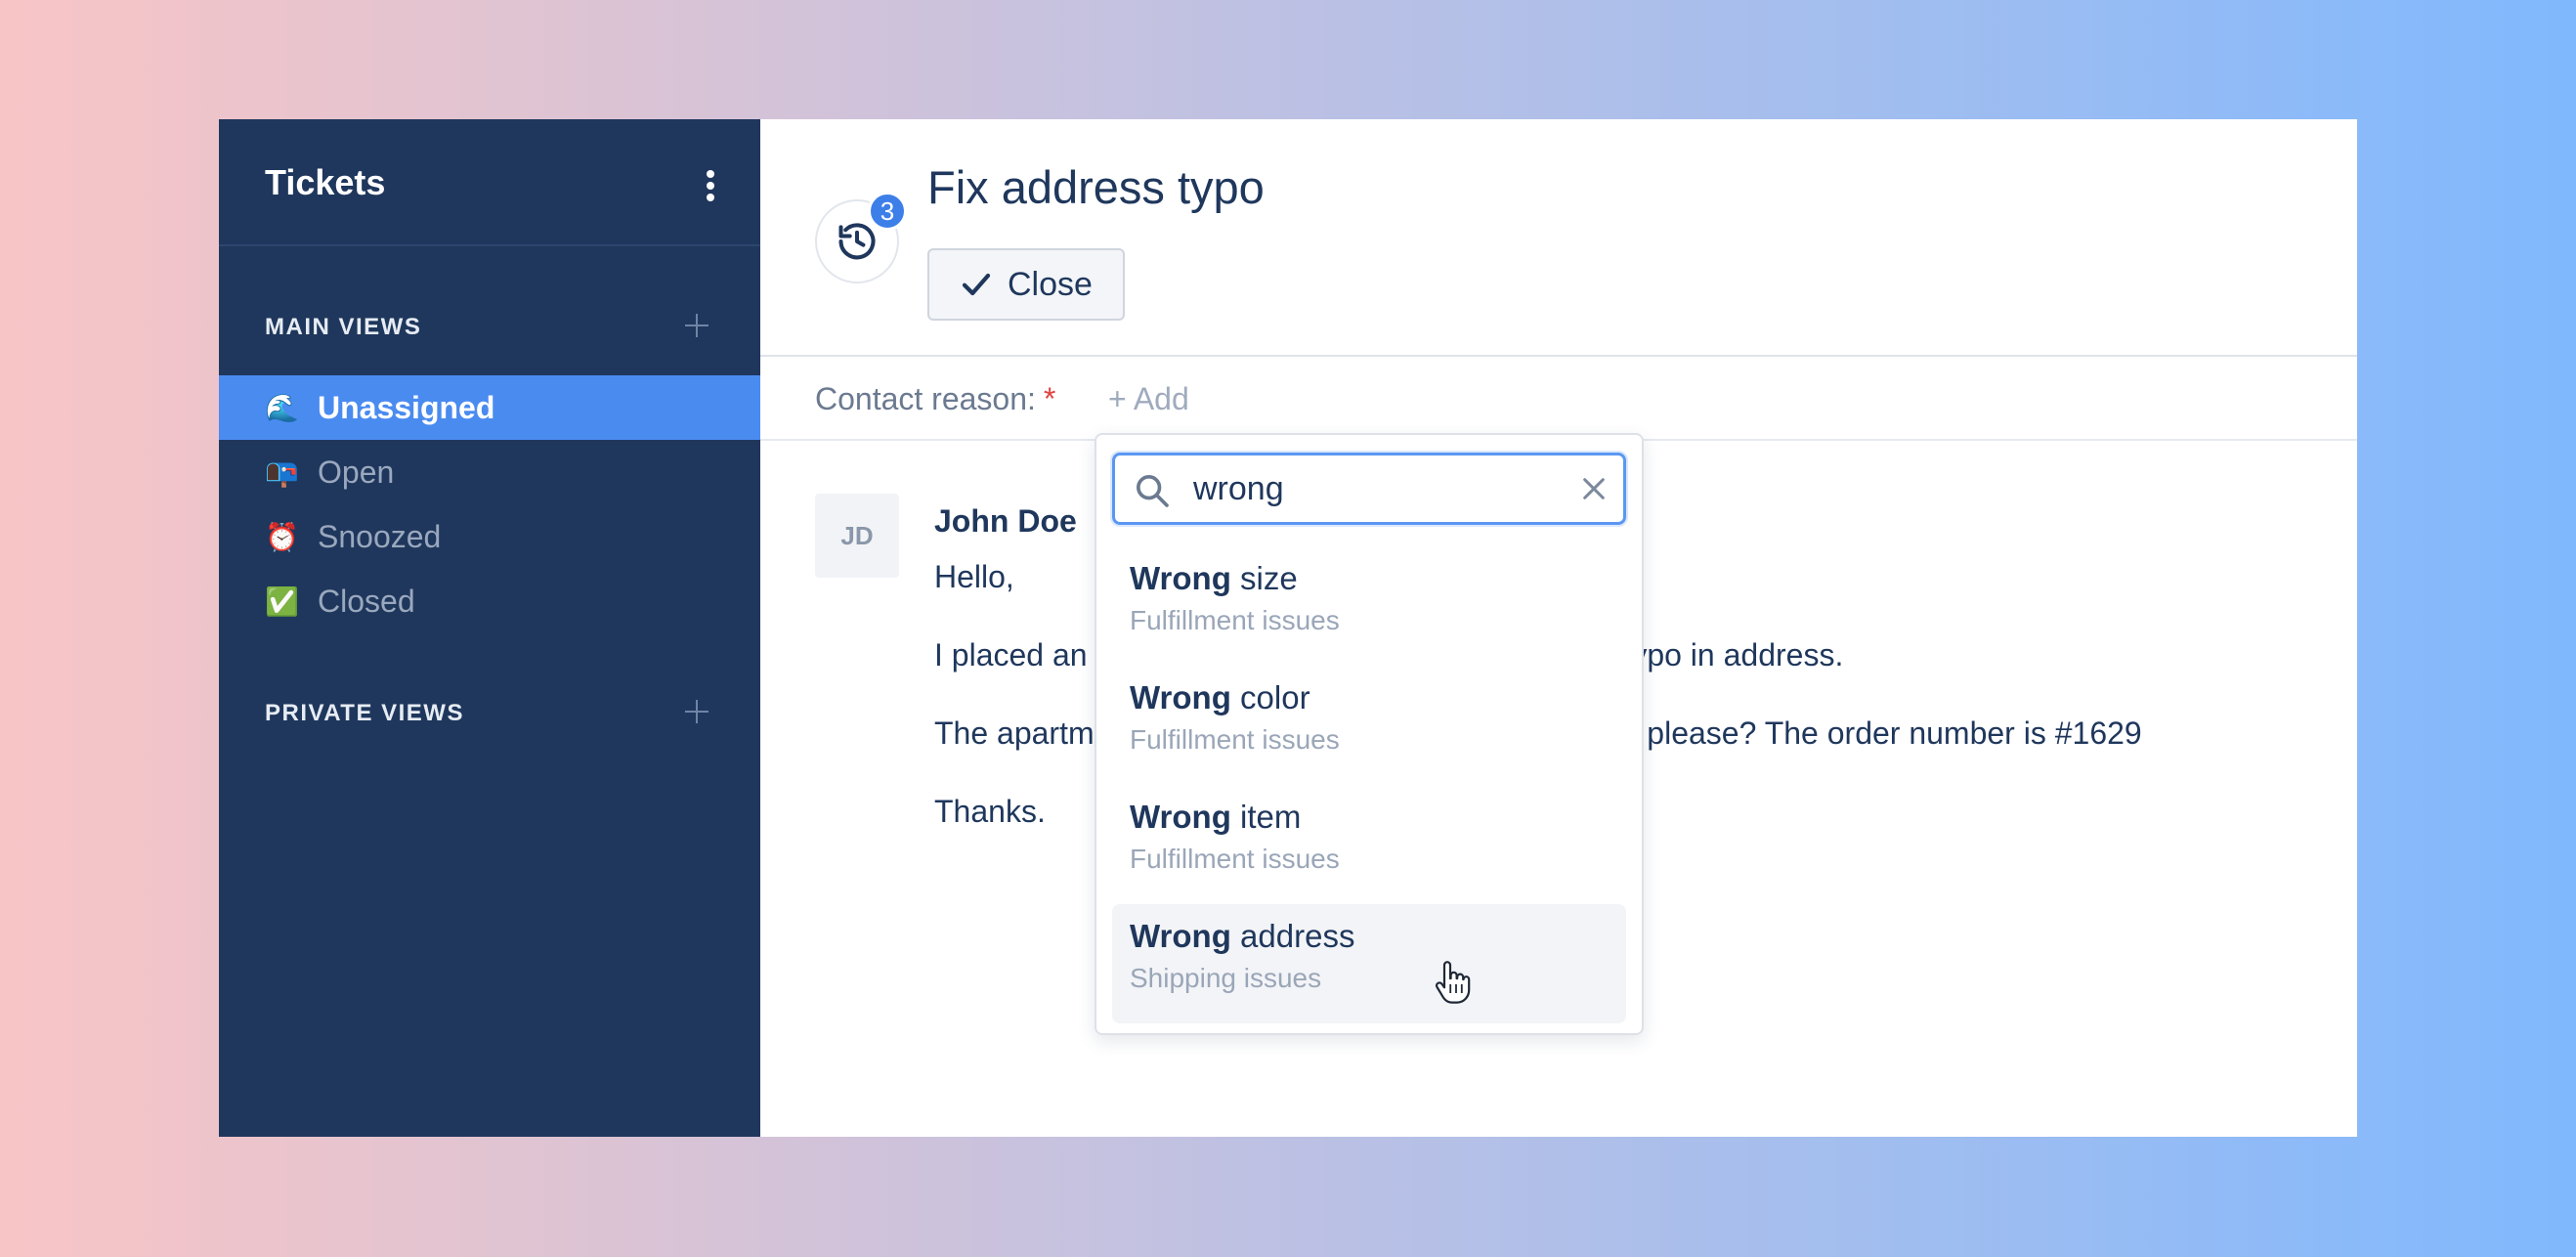 This screenshot has height=1257, width=2576. What do you see at coordinates (1369, 844) in the screenshot?
I see `option-wrong-item: Wrong item Fulfillment issues` at bounding box center [1369, 844].